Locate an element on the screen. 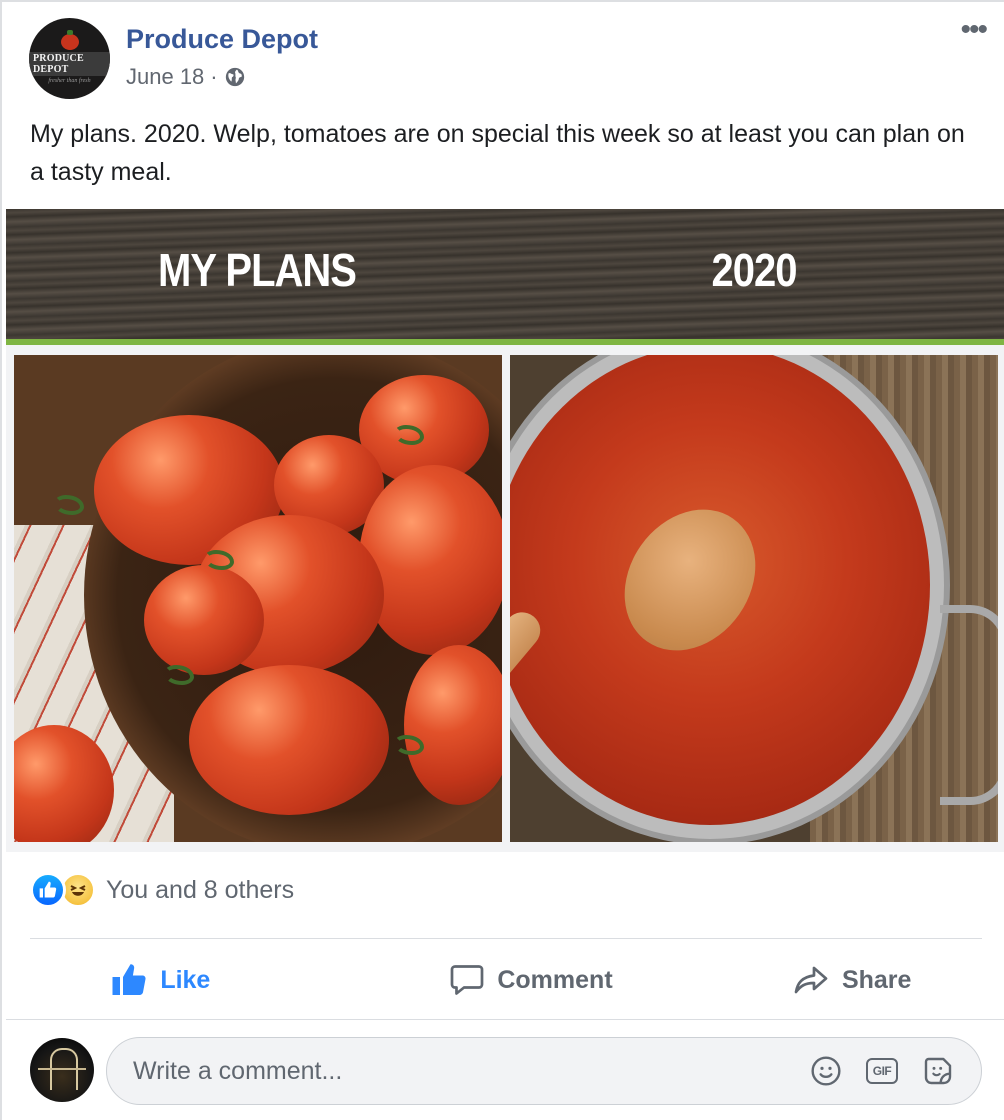  like-reaction-icon is located at coordinates (48, 890).